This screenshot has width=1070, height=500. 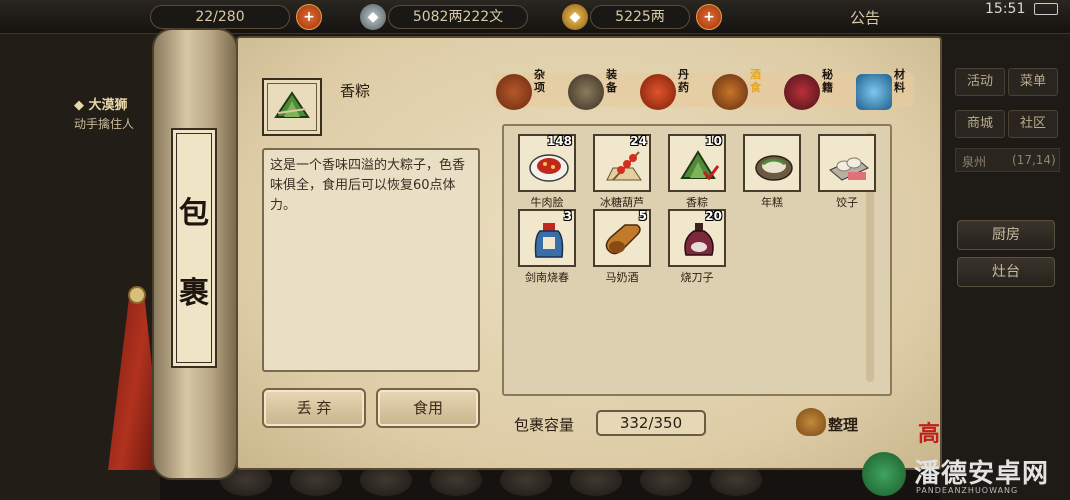 What do you see at coordinates (624, 166) in the screenshot?
I see `tanghulu-icon` at bounding box center [624, 166].